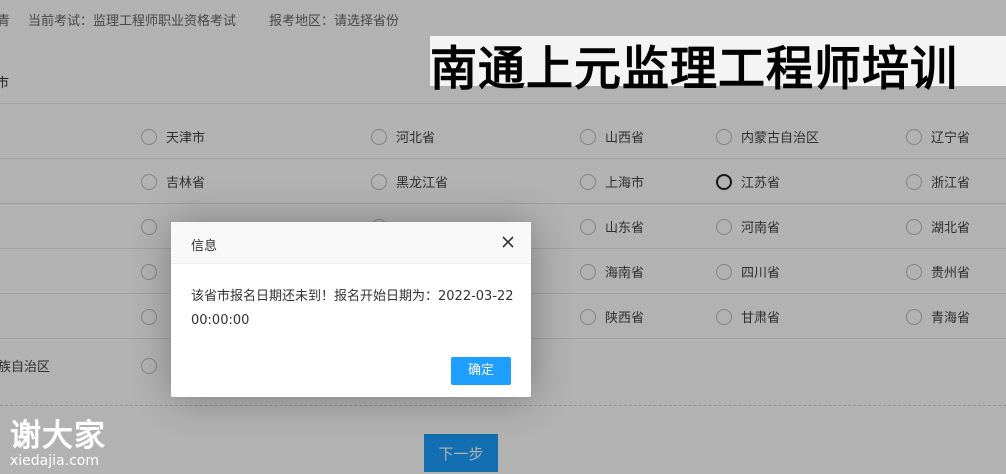 This screenshot has height=474, width=1006. What do you see at coordinates (58, 436) in the screenshot?
I see `watermark-cn: 谢大家` at bounding box center [58, 436].